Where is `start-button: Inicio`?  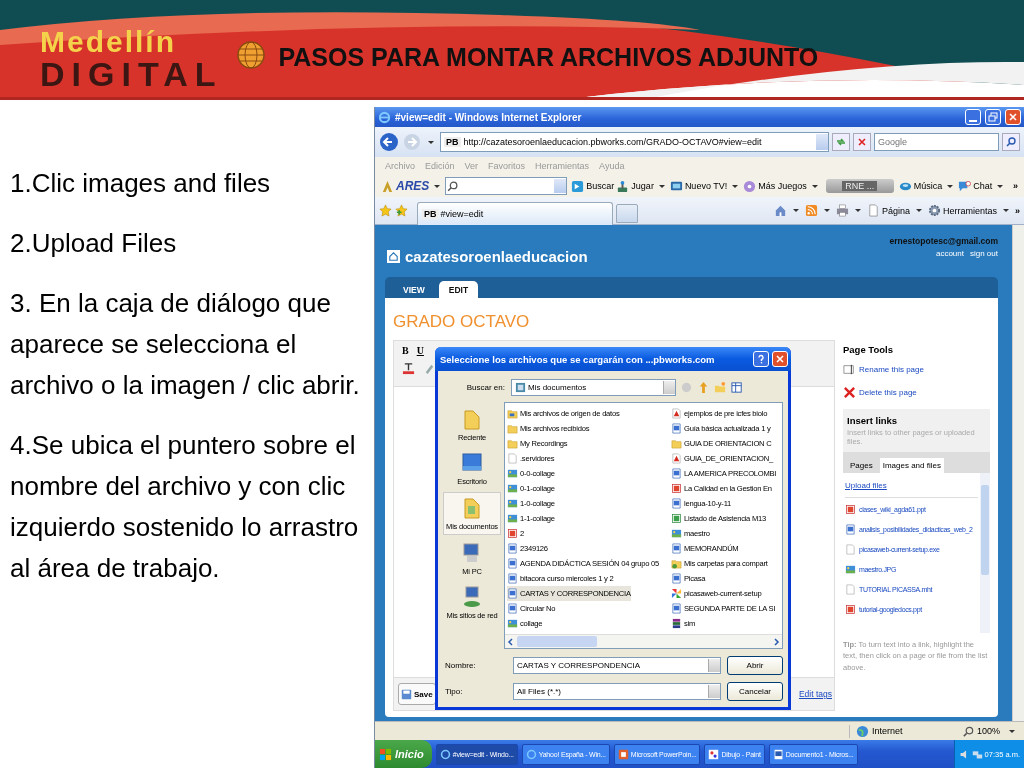
start-button: Inicio is located at coordinates (403, 754).